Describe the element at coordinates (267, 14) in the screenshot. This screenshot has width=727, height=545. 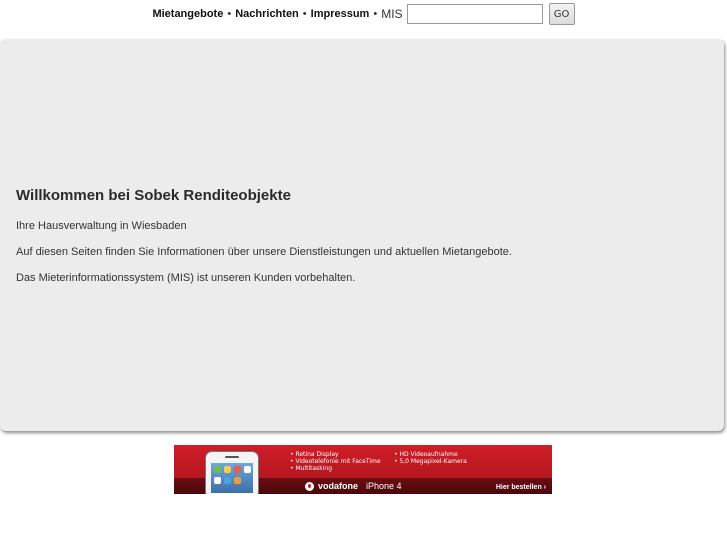
I see `nav-link-nachrichten: Nachrichten` at that location.